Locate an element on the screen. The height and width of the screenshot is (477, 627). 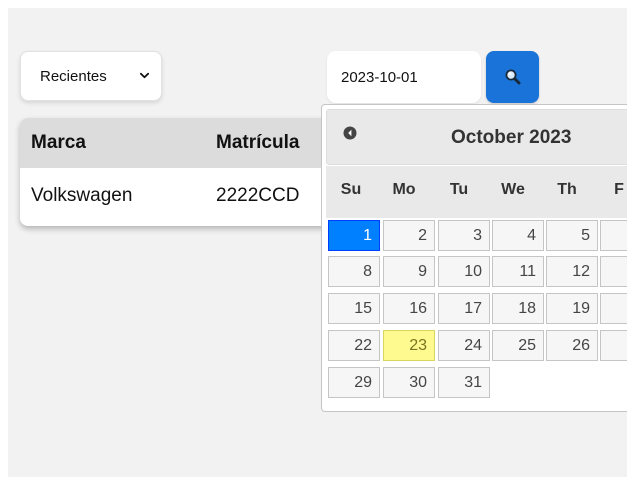
day-cell: 24 is located at coordinates (464, 345).